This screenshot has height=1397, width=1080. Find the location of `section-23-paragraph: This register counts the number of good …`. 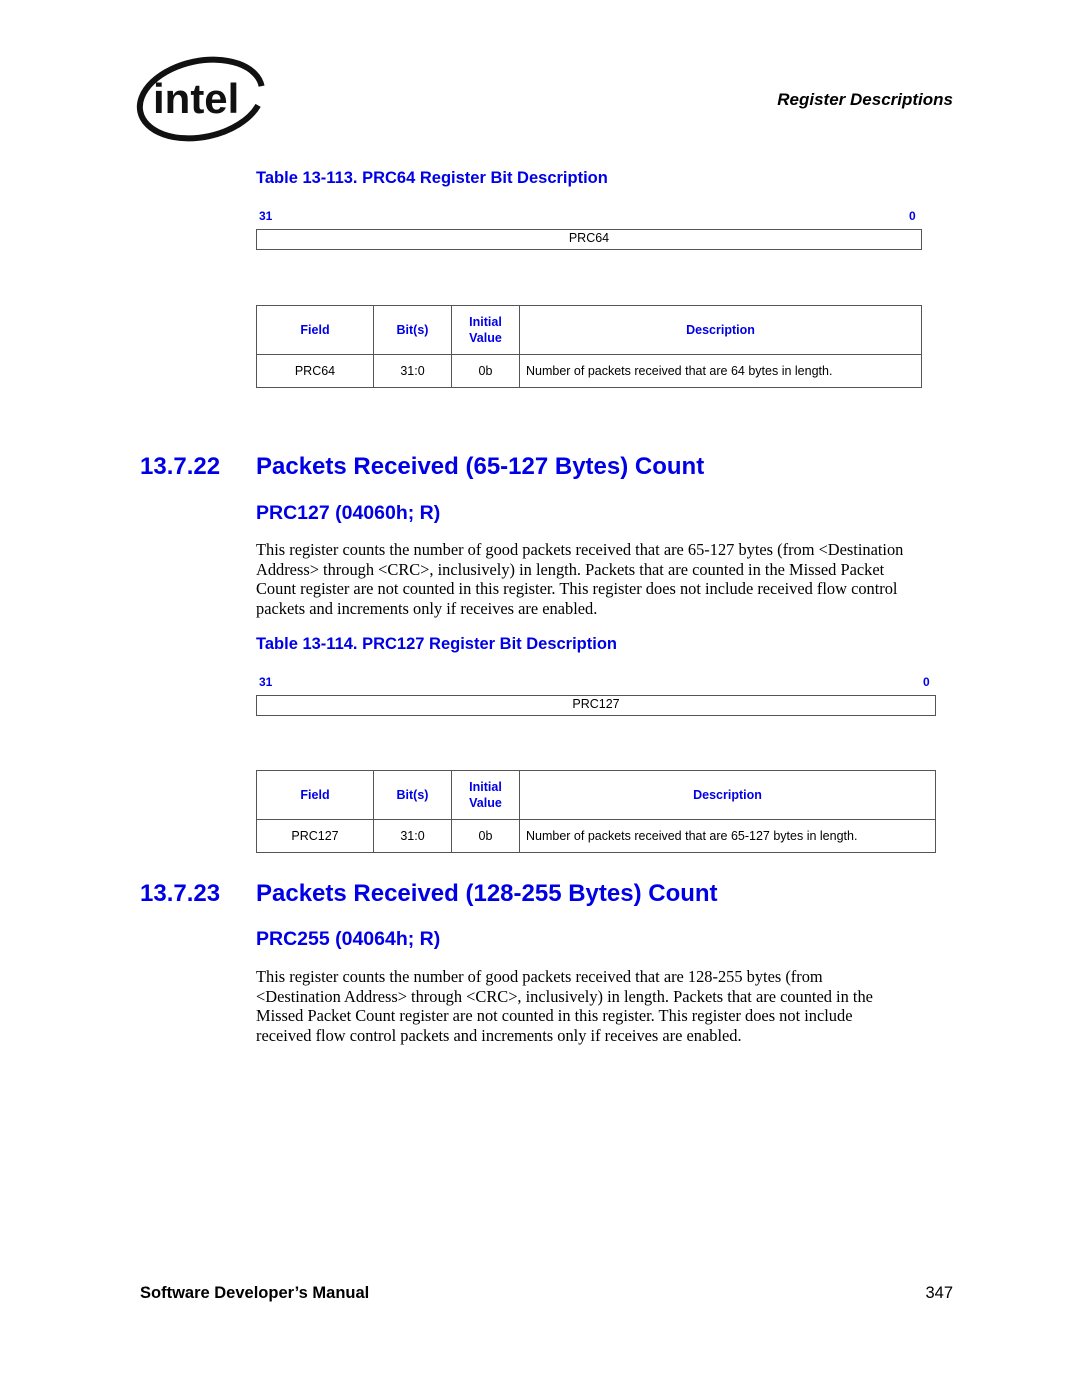

section-23-paragraph: This register counts the number of good … is located at coordinates (606, 1006).